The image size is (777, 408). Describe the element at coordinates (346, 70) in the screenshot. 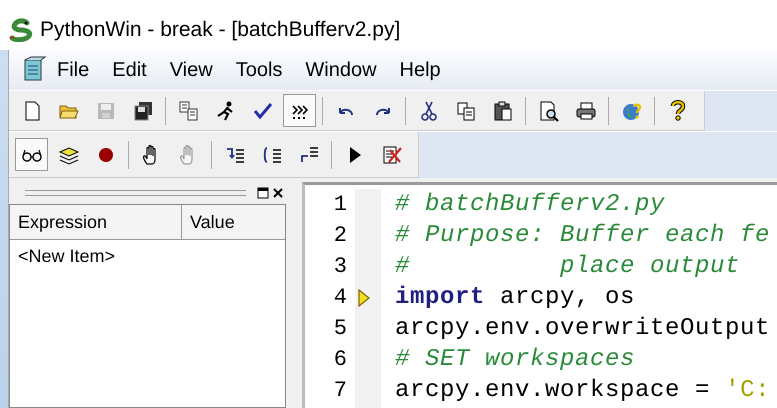

I see `menu-item: Window` at that location.